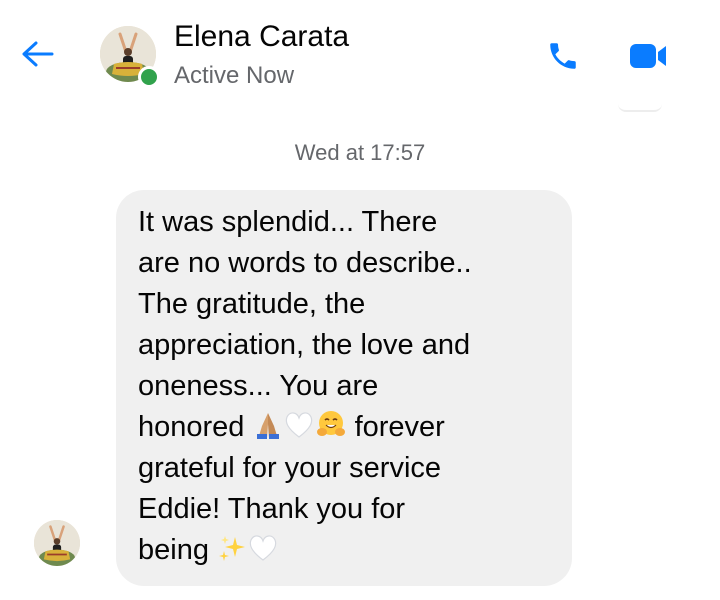 The width and height of the screenshot is (720, 600). What do you see at coordinates (258, 386) in the screenshot?
I see `message-line: oneness... You are` at bounding box center [258, 386].